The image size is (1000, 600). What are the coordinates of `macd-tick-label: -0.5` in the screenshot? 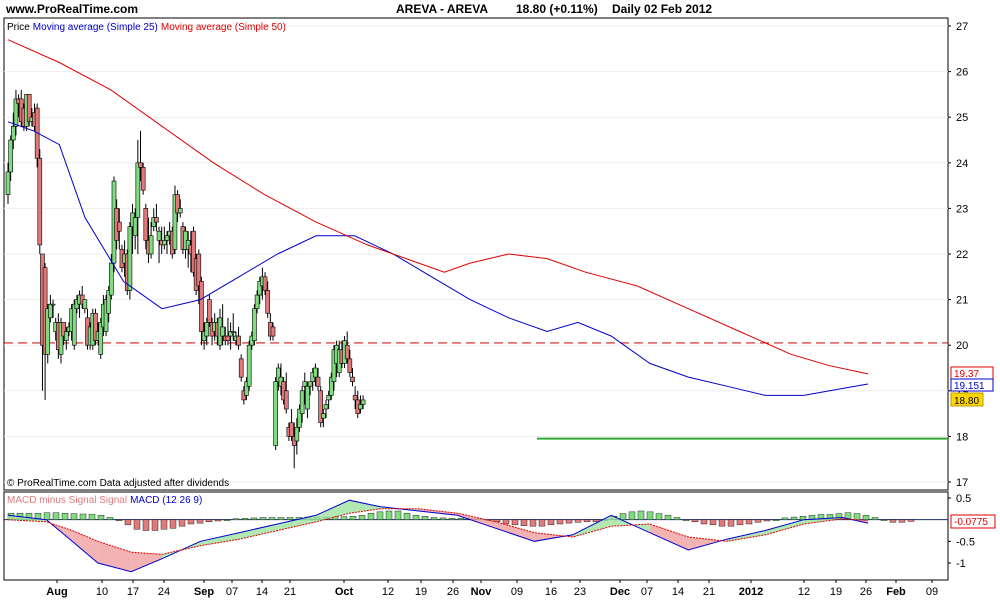 It's located at (965, 542).